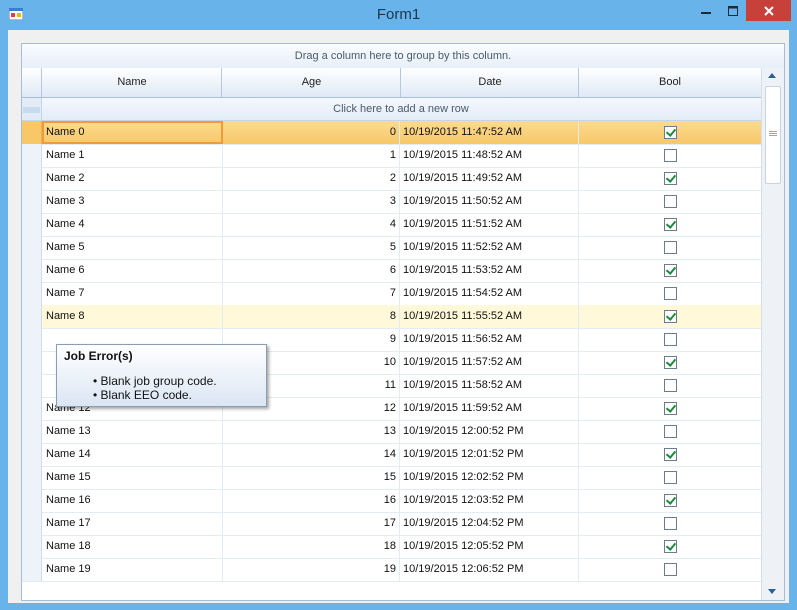 This screenshot has width=797, height=610. What do you see at coordinates (489, 316) in the screenshot?
I see `cell-date: 10/19/2015 11:55:52 AM` at bounding box center [489, 316].